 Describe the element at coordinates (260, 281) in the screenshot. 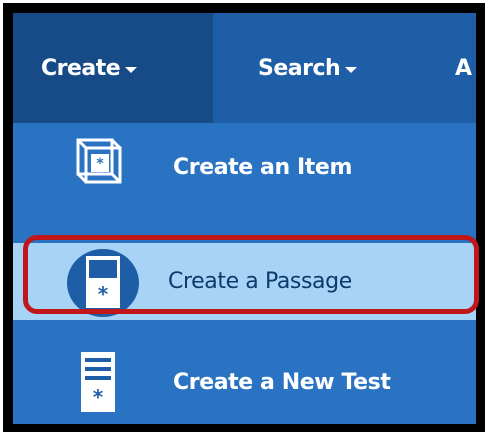

I see `menu-item-label: Create a Passage` at that location.